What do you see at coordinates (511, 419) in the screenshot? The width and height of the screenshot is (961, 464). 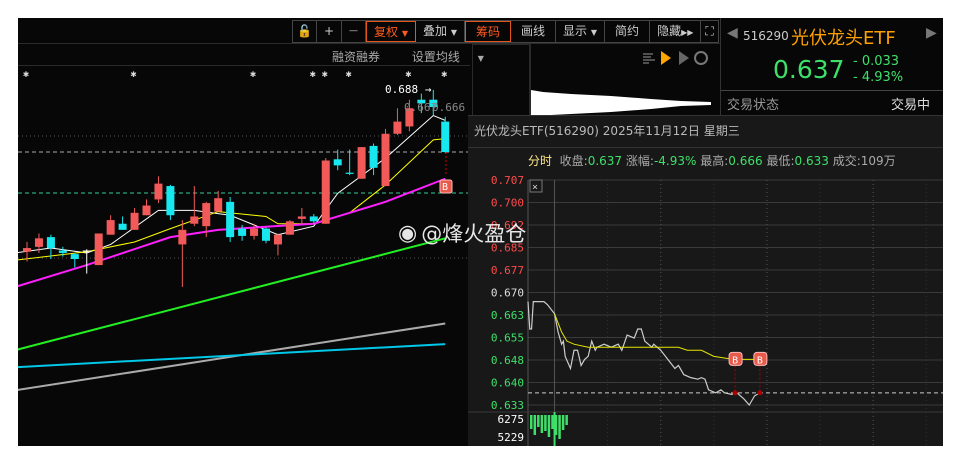 I see `volume-tick-label: 6275` at bounding box center [511, 419].